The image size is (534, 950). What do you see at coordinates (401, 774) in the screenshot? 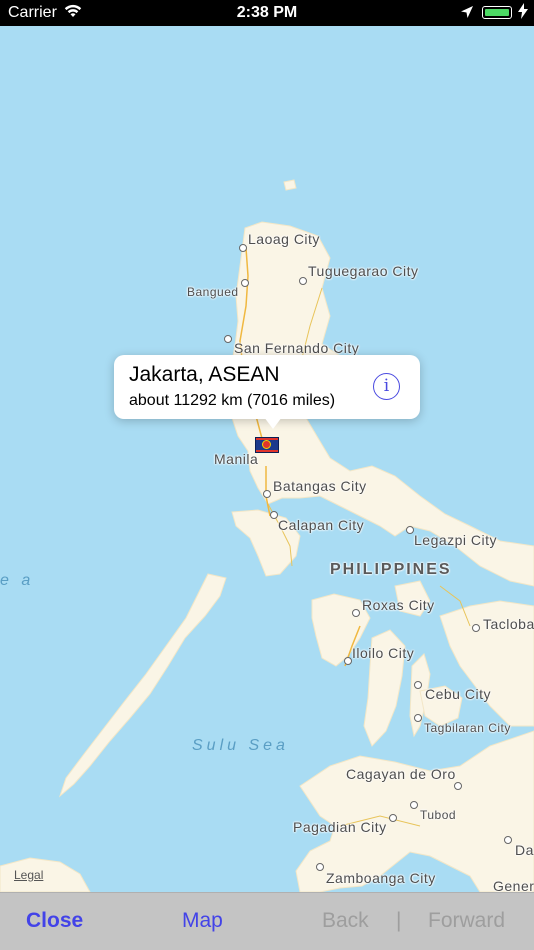
I see `city-label-cagayan: Cagayan de Oro` at bounding box center [401, 774].